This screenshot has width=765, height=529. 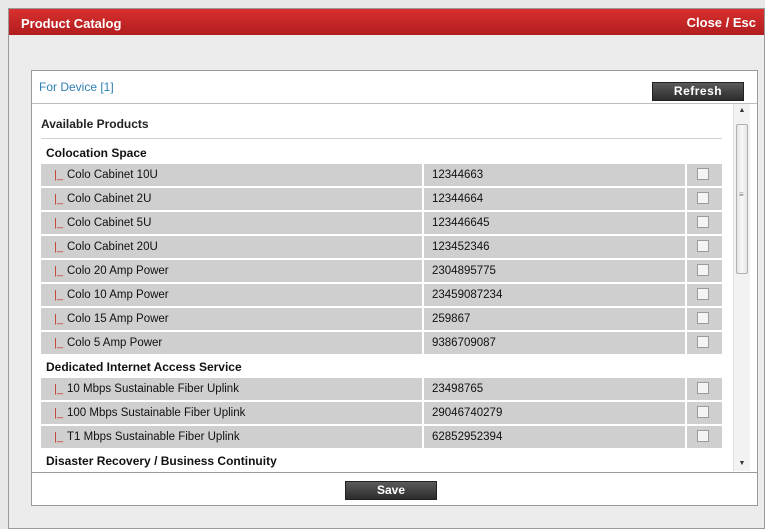 I want to click on product-code-cell: 123446645, so click(x=554, y=223).